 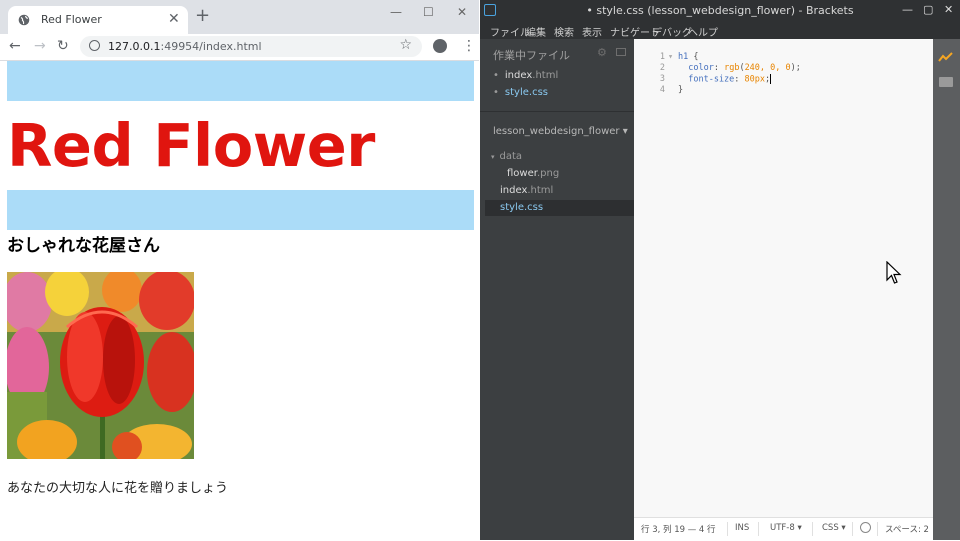 I want to click on tab-strip: Red Flower ✕ + — ☐ ✕, so click(x=239, y=17).